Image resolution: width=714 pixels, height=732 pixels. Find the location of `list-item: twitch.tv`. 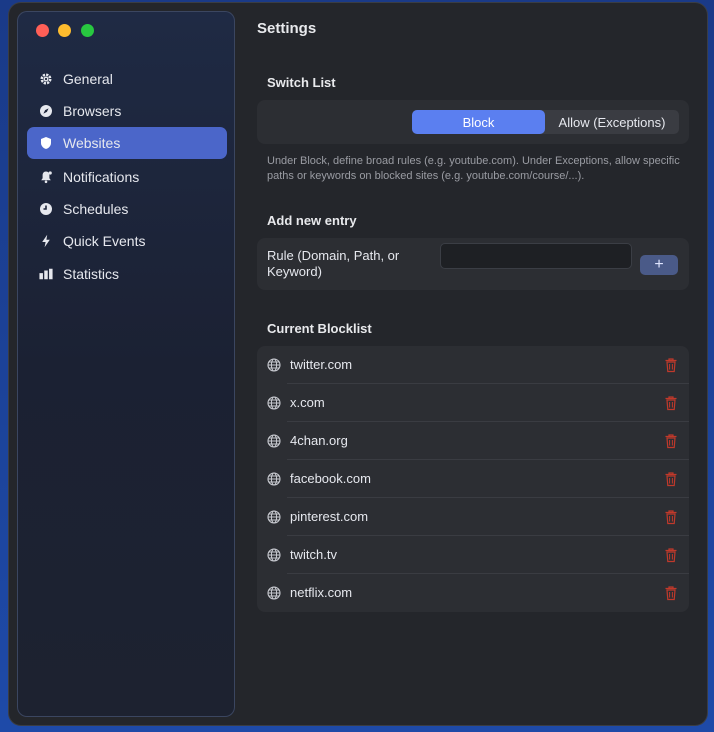

list-item: twitch.tv is located at coordinates (473, 555).